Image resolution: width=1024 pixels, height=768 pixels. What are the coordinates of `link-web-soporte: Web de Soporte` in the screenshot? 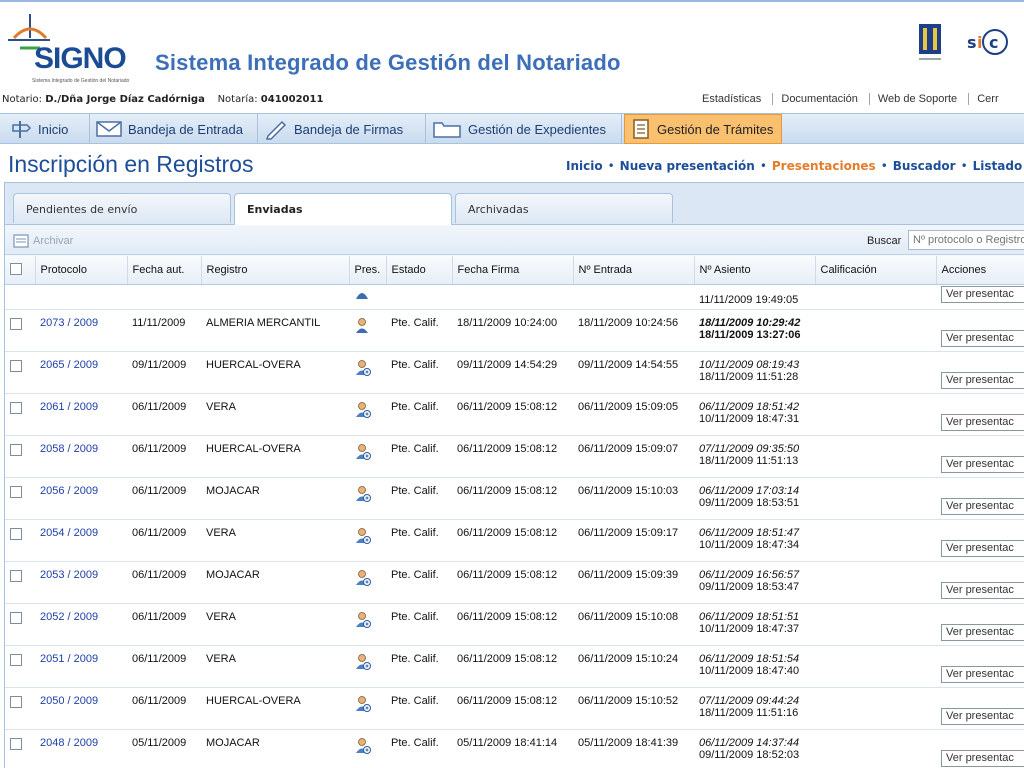 It's located at (917, 99).